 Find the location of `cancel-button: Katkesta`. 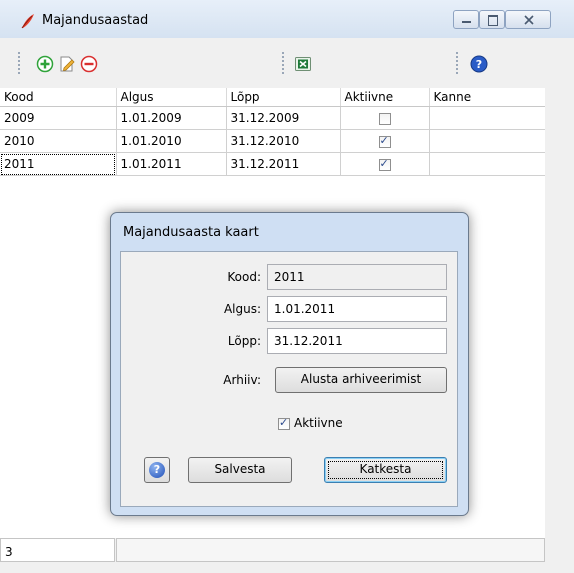

cancel-button: Katkesta is located at coordinates (385, 470).